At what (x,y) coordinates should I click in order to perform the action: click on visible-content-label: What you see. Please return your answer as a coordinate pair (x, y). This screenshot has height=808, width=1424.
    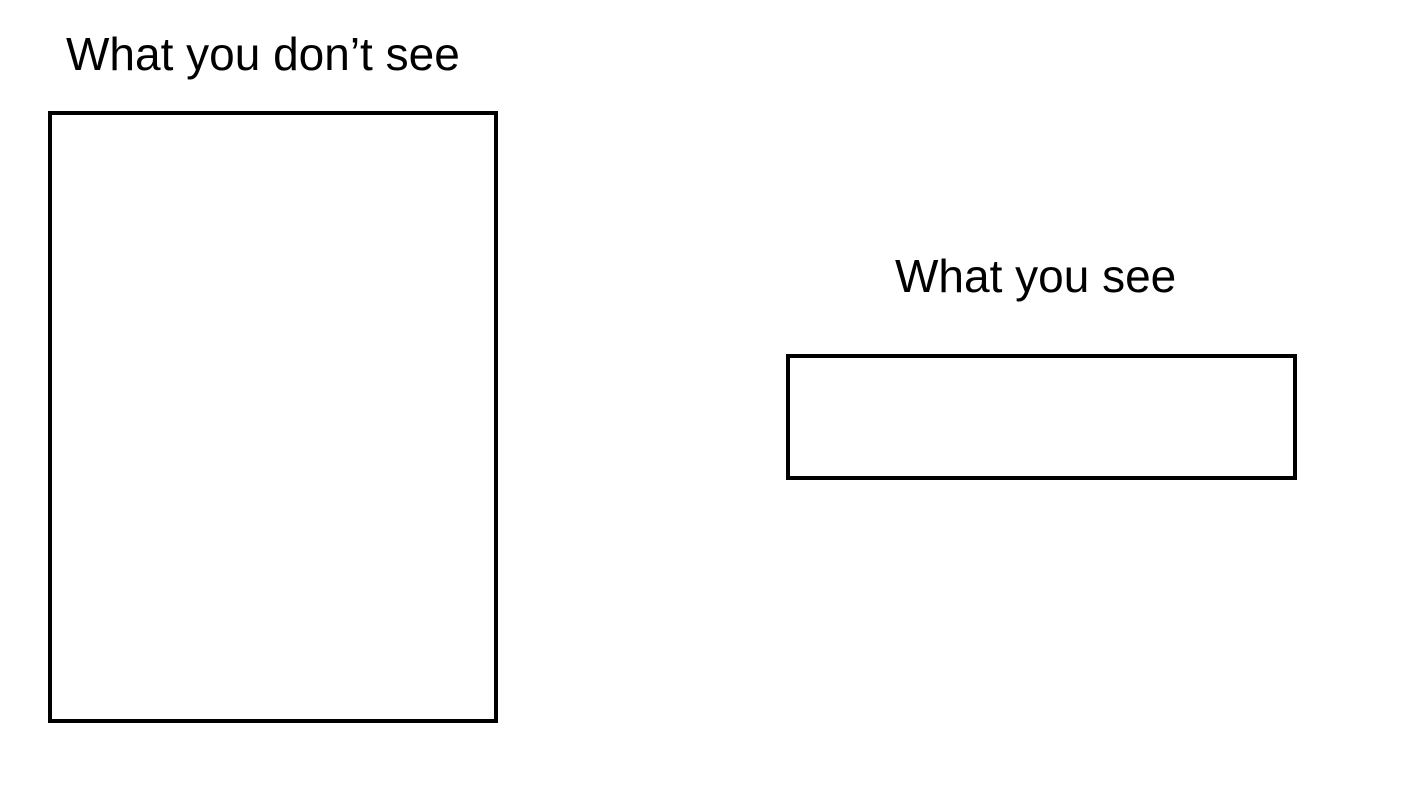
    Looking at the image, I should click on (1036, 276).